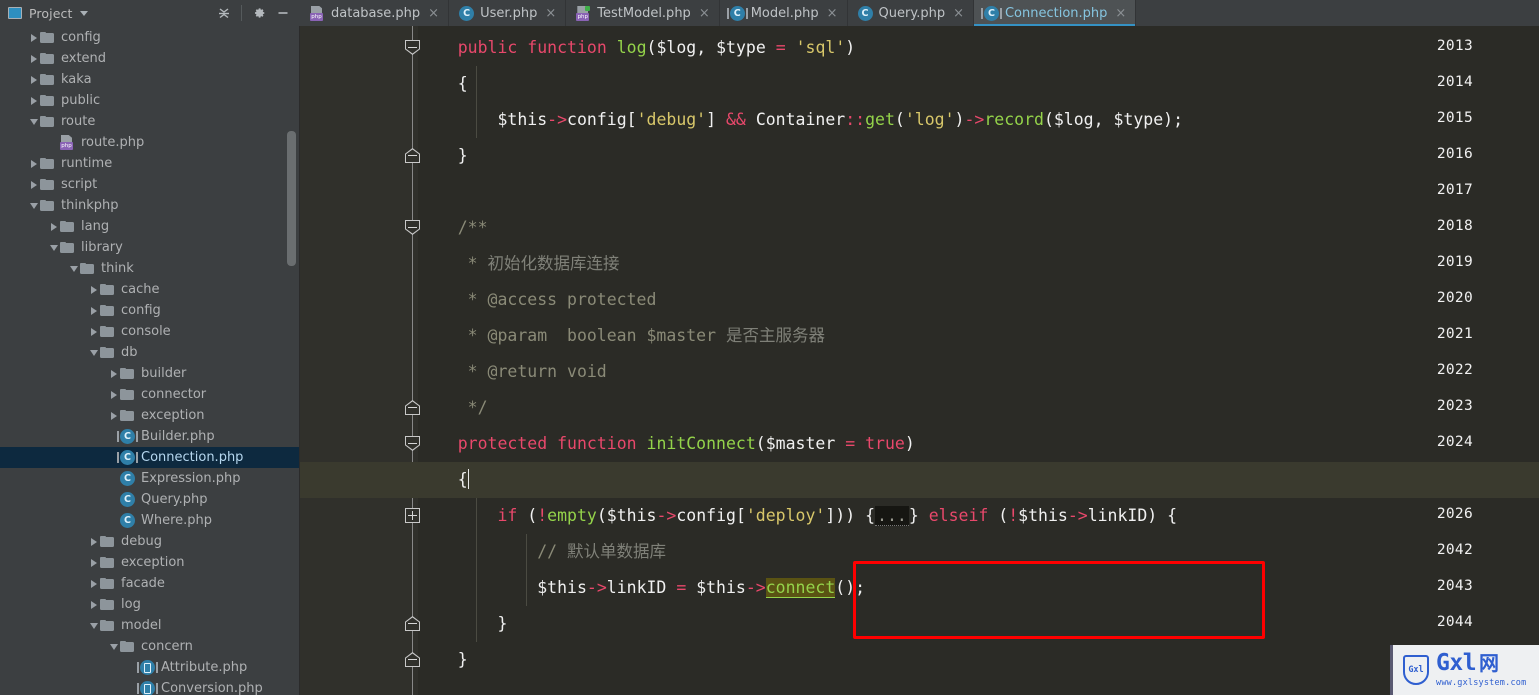  Describe the element at coordinates (149, 79) in the screenshot. I see `tree-folder-kaka: kaka` at that location.